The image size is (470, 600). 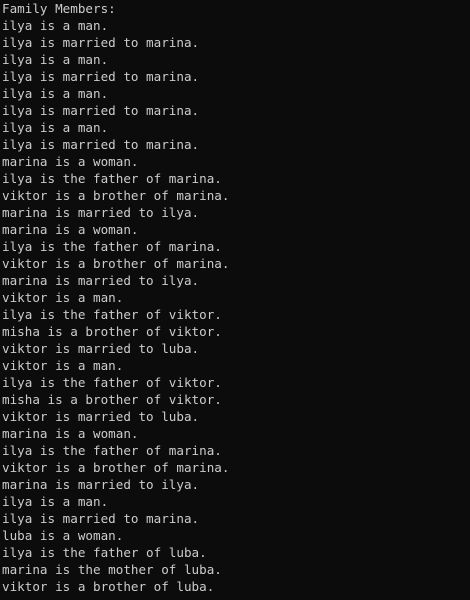 I want to click on output-line: viktor is a brother of luba., so click(x=108, y=586).